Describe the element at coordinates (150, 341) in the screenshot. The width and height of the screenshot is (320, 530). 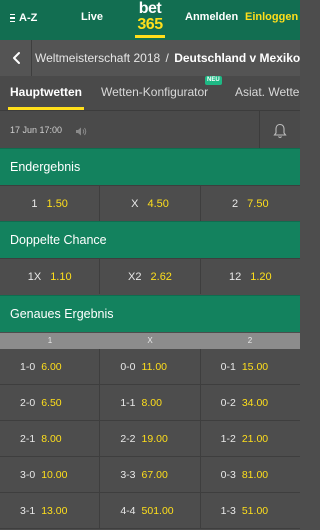
I see `correct-score-column-headers: 1 X 2` at that location.